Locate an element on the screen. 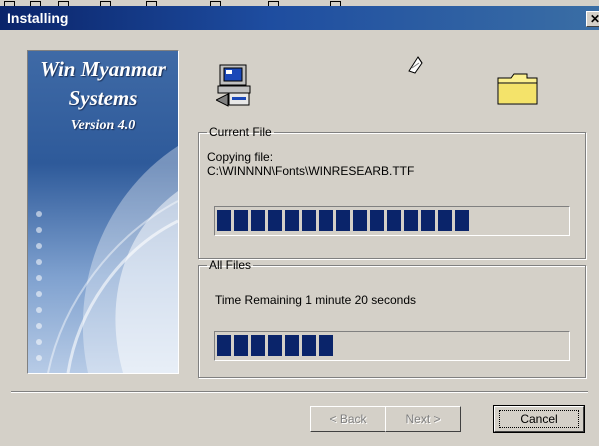 The image size is (599, 446). button-separator is located at coordinates (299, 392).